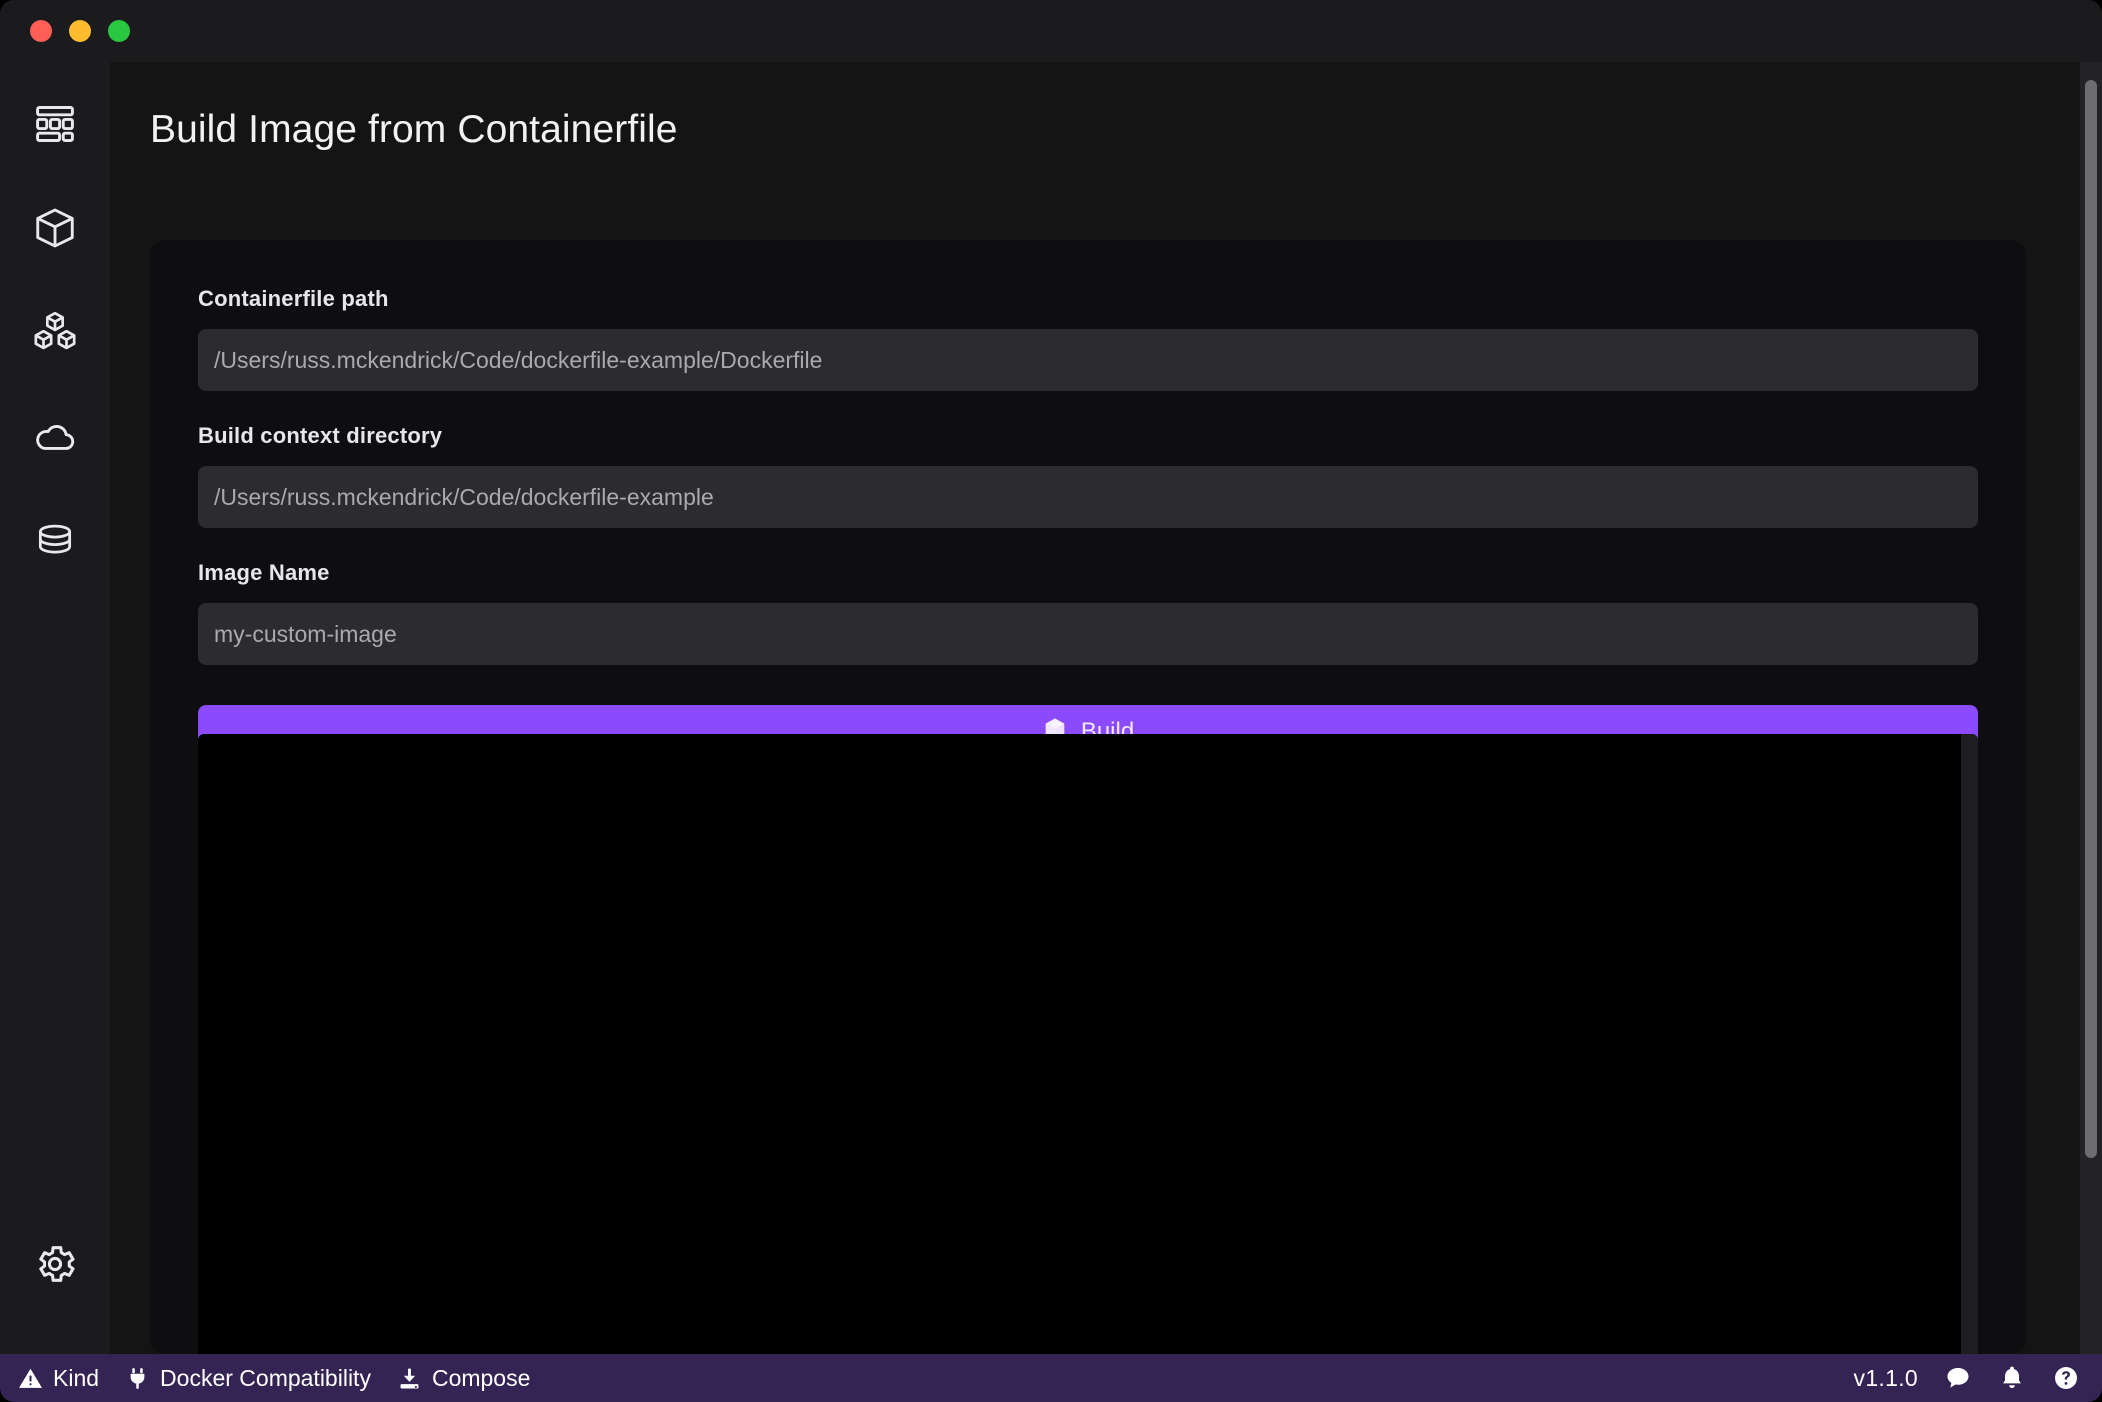 The height and width of the screenshot is (1402, 2102). What do you see at coordinates (119, 31) in the screenshot?
I see `window-maximize-button` at bounding box center [119, 31].